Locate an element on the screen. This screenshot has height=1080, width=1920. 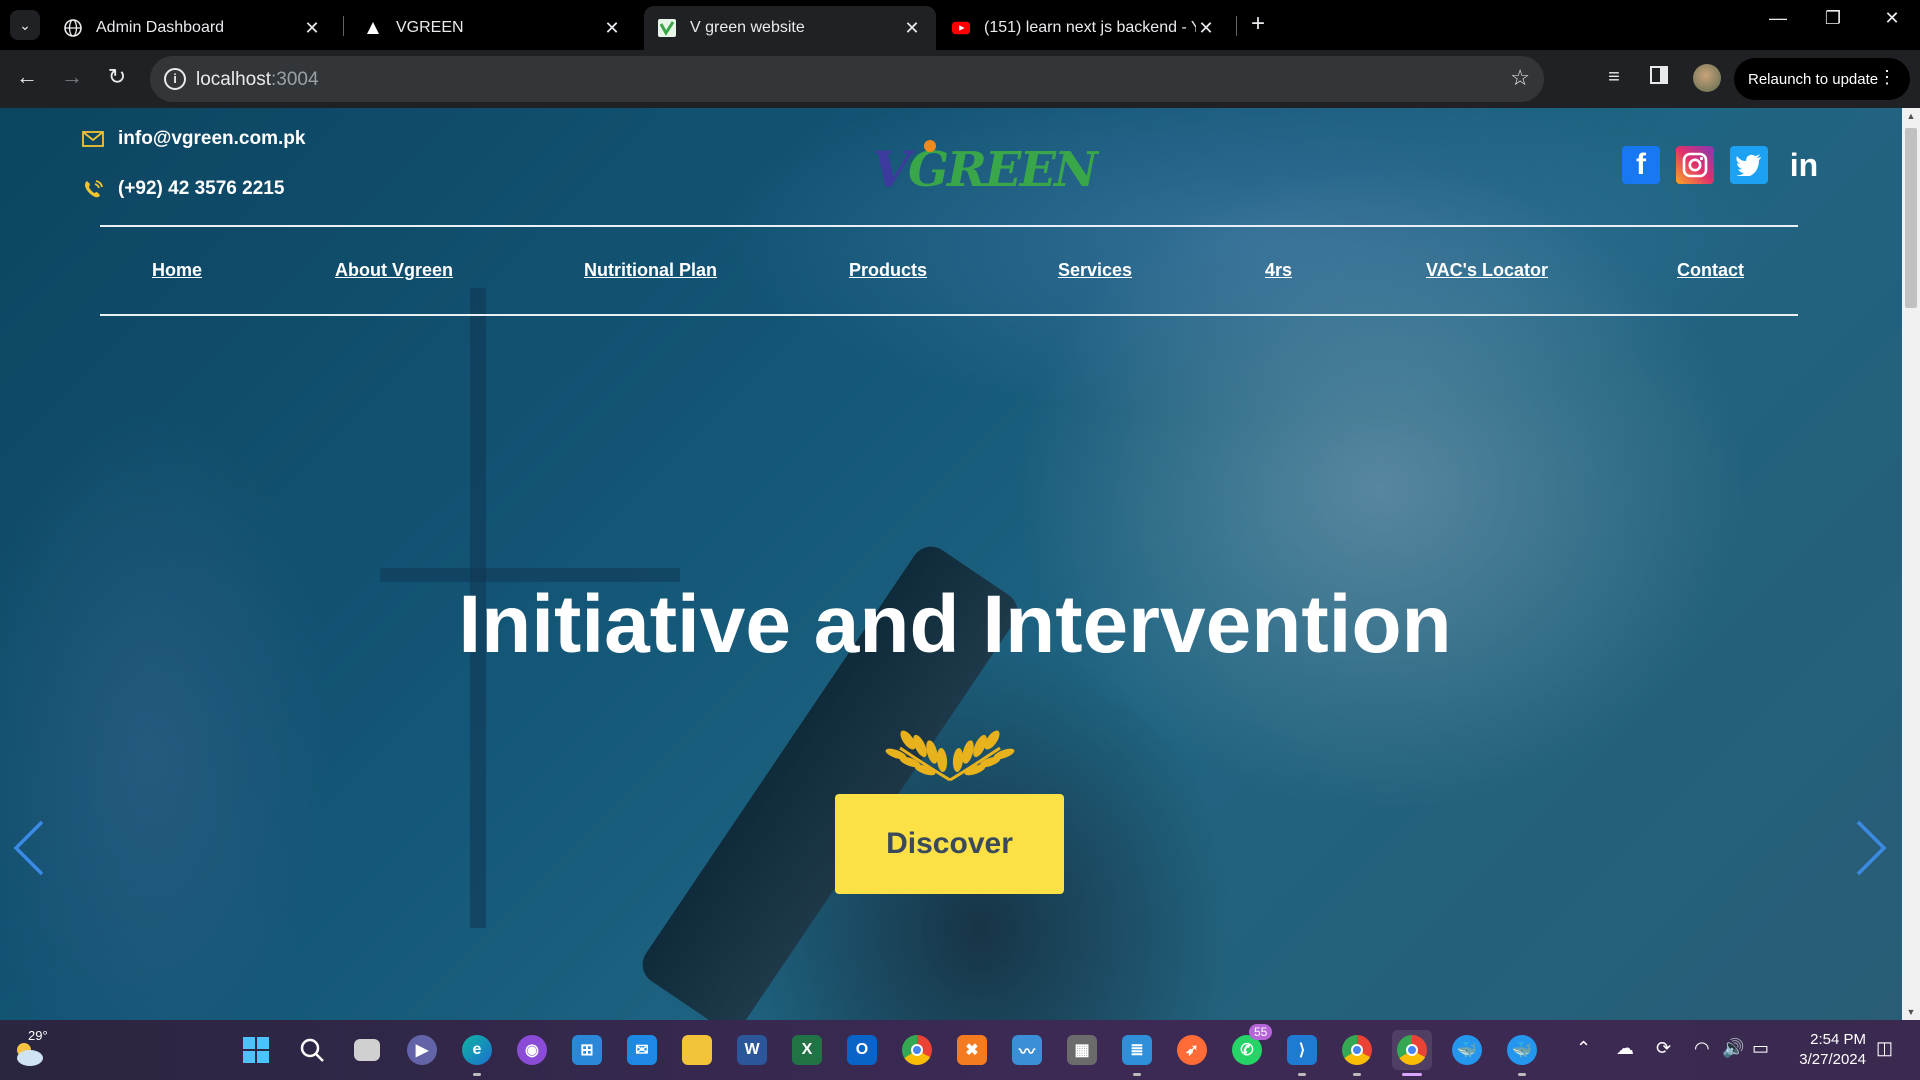
tab-title: V green website is located at coordinates (747, 27).